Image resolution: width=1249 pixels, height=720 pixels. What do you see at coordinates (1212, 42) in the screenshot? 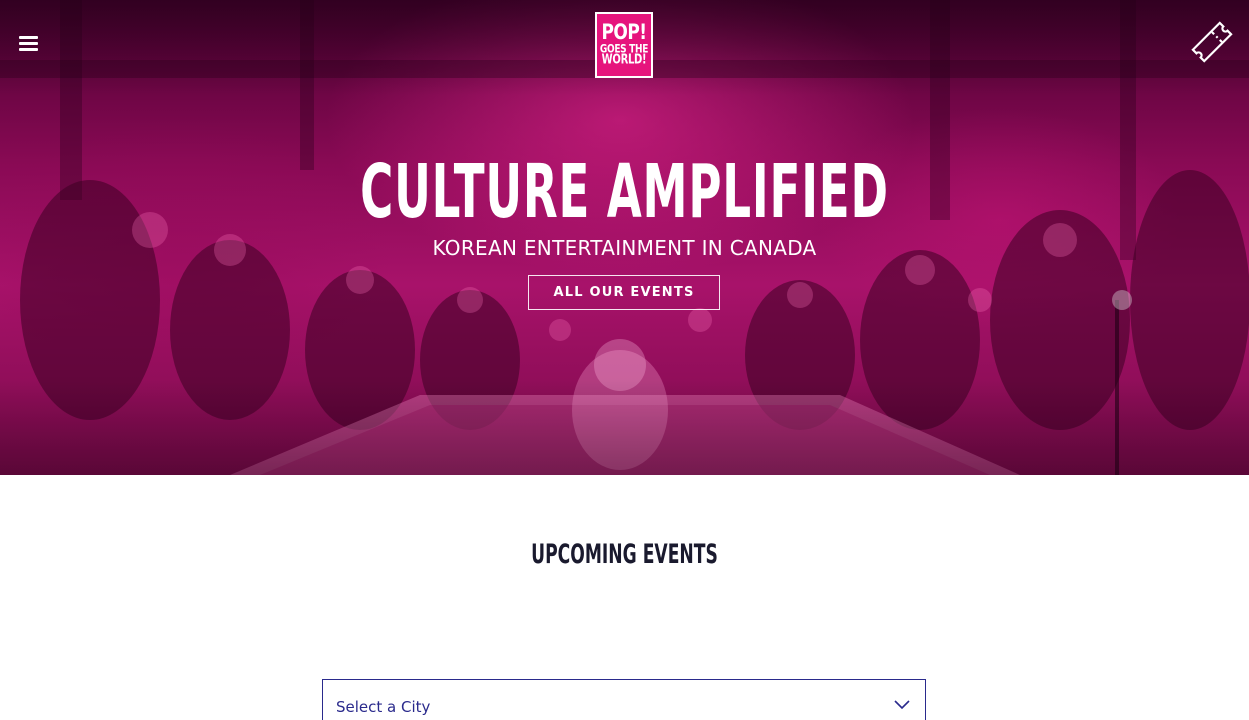
I see `ticket-icon` at bounding box center [1212, 42].